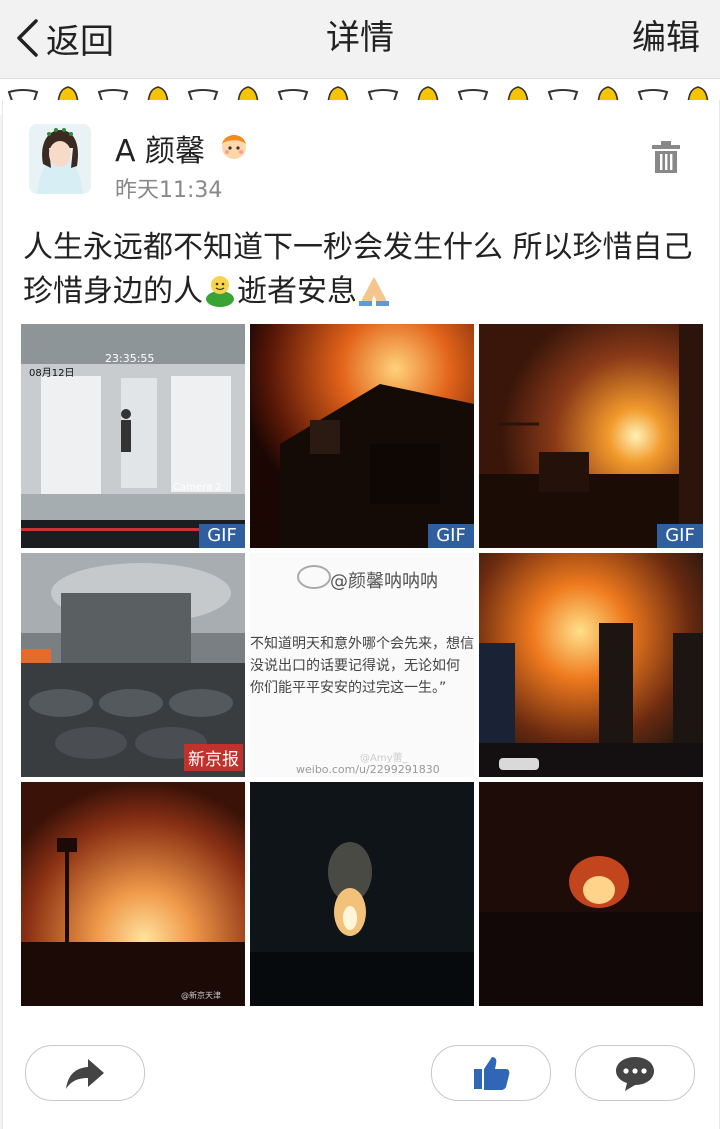 The width and height of the screenshot is (720, 1129). I want to click on svg-text: @新京天津, so click(201, 995).